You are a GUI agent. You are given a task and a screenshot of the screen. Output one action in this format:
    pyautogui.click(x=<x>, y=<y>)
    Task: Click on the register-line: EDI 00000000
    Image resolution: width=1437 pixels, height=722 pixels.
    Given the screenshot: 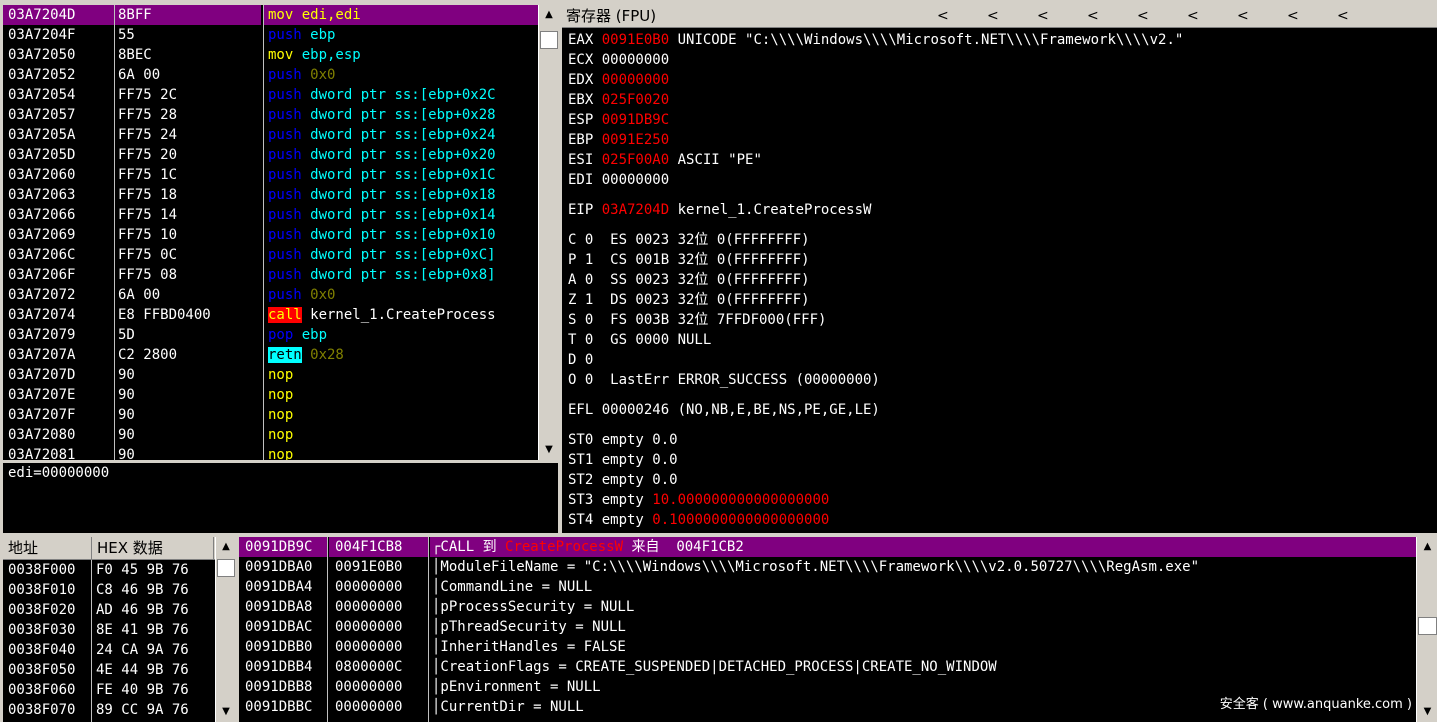 What is the action you would take?
    pyautogui.click(x=618, y=180)
    